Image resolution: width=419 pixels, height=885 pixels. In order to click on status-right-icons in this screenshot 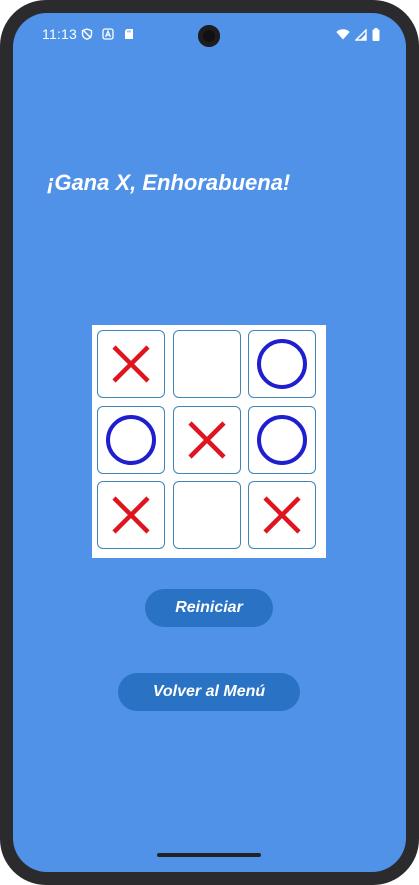, I will do `click(358, 34)`.